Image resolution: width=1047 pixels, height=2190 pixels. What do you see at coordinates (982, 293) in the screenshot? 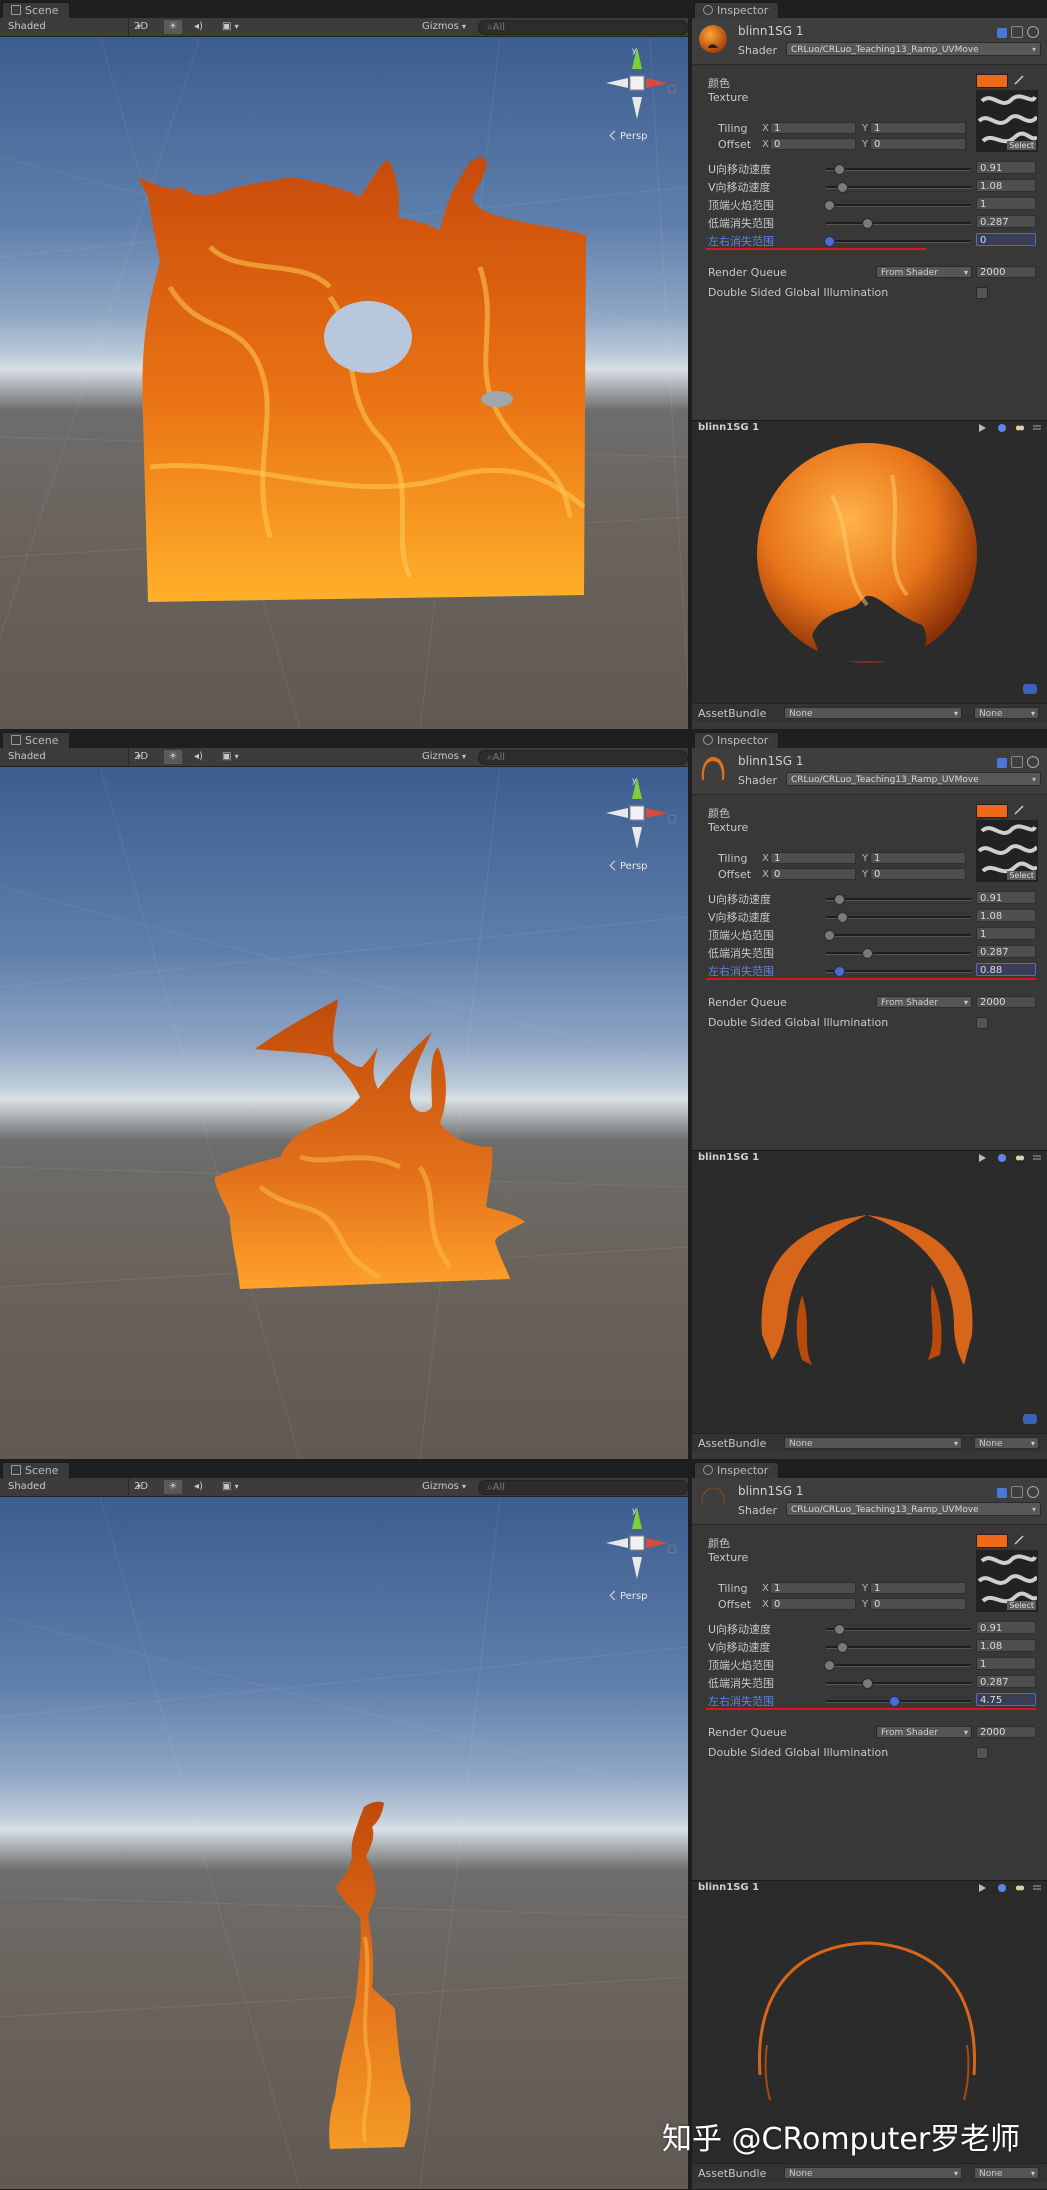
I see `dsgi-checkbox` at bounding box center [982, 293].